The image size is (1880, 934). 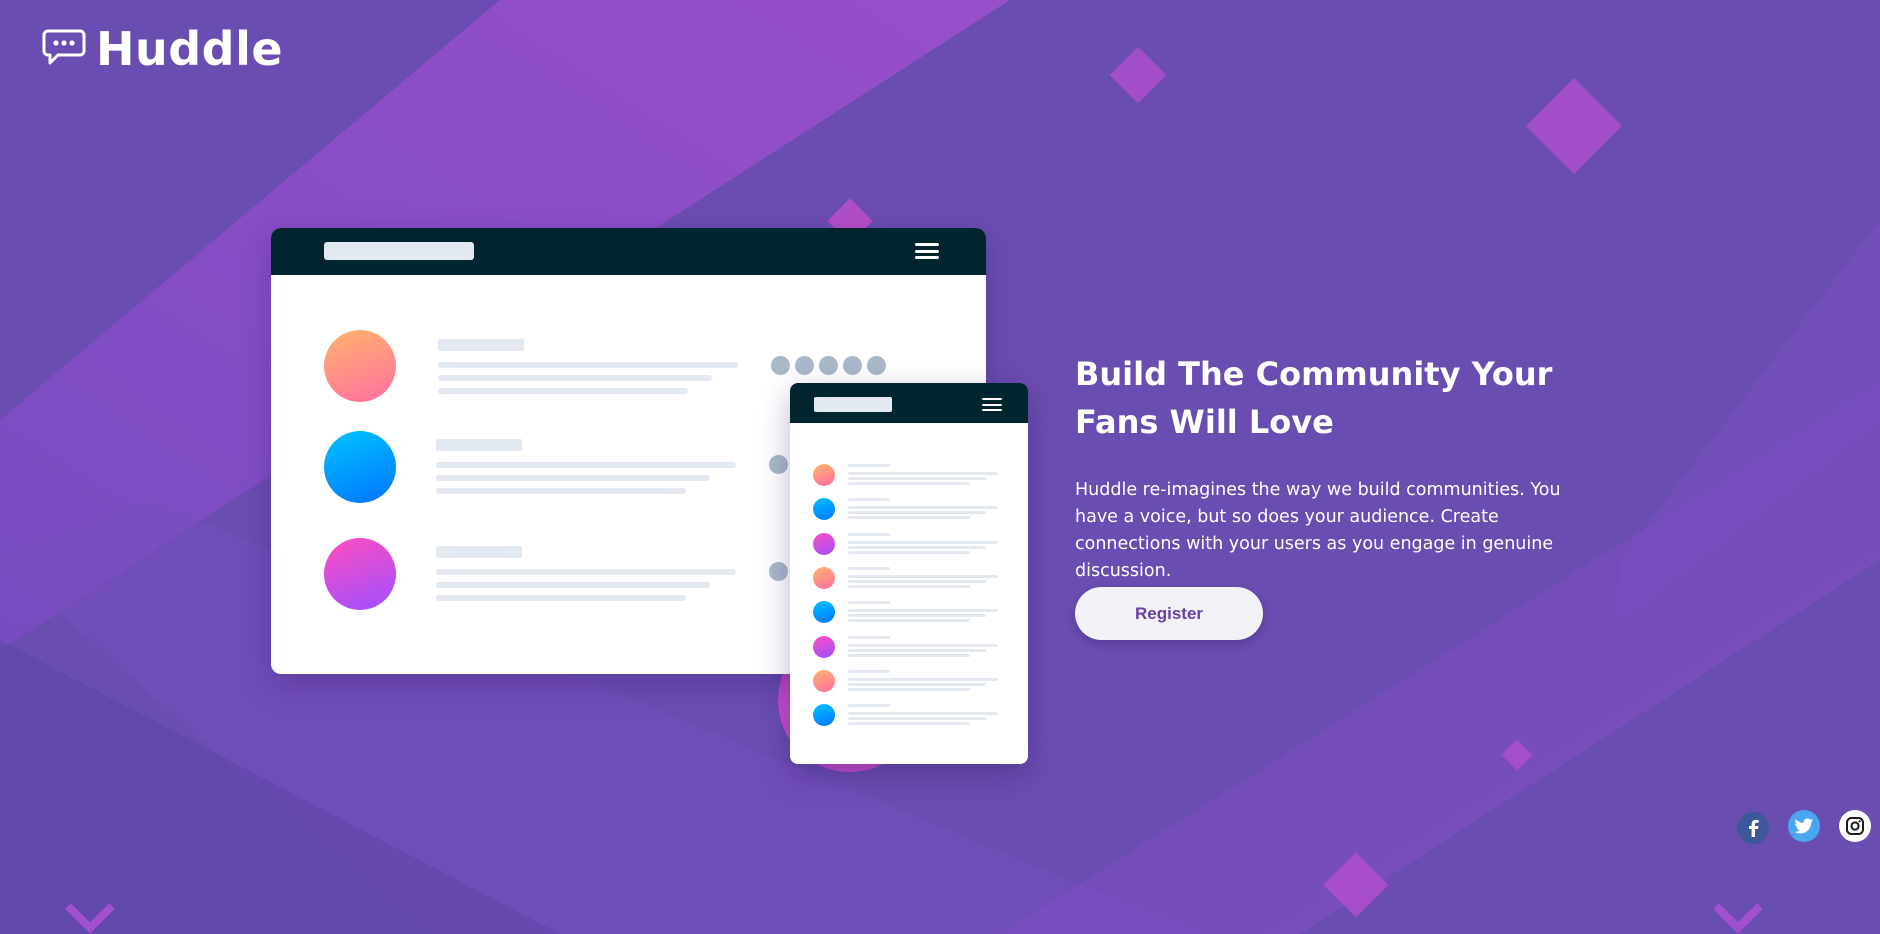 I want to click on huddle-logo: Huddle, so click(x=162, y=49).